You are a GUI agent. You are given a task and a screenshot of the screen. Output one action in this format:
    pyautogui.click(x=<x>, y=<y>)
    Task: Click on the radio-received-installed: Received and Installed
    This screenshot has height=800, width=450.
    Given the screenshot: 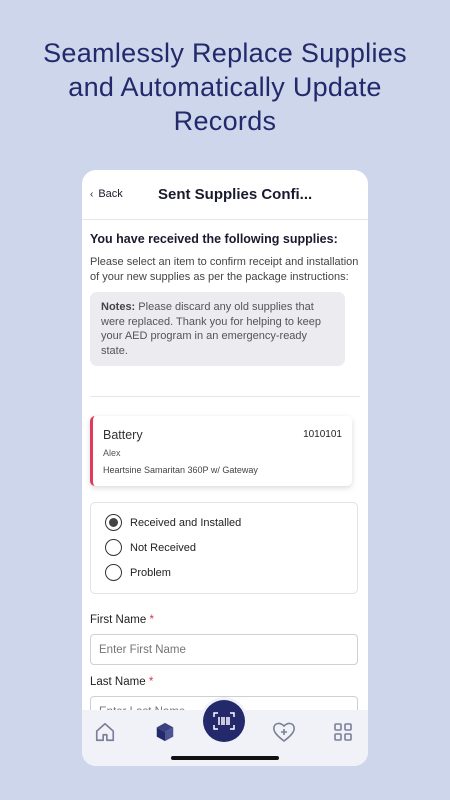 What is the action you would take?
    pyautogui.click(x=173, y=522)
    